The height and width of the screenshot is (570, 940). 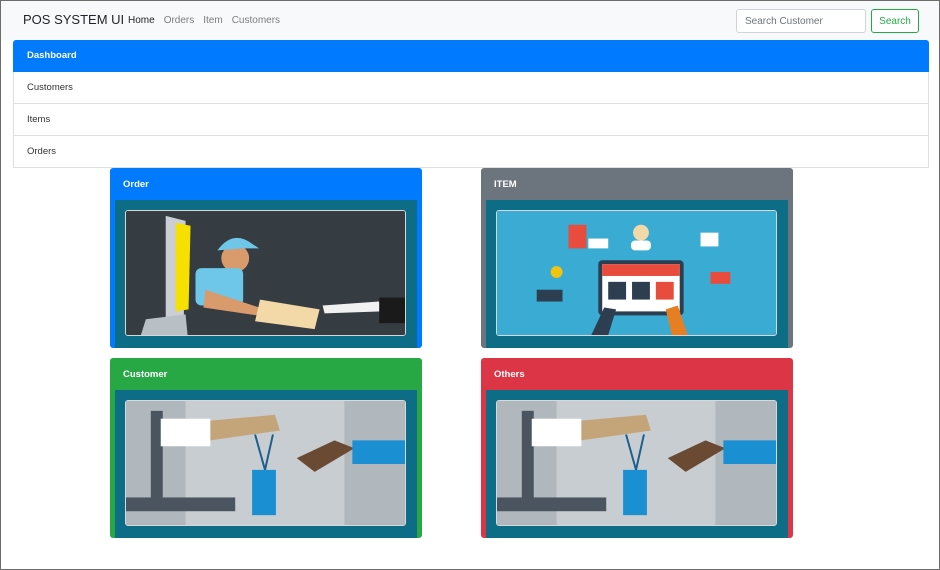 I want to click on customer-card: Customer, so click(x=266, y=448).